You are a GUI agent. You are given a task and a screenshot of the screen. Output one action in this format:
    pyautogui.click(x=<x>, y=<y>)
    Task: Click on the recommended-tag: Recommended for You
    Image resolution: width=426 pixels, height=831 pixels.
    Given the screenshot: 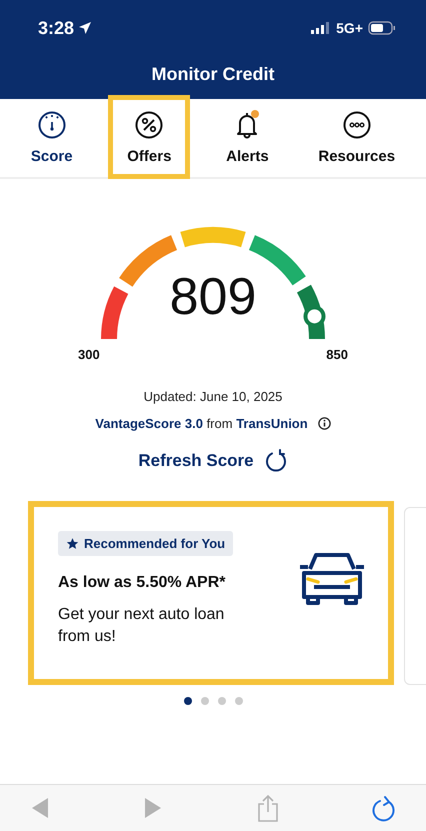 What is the action you would take?
    pyautogui.click(x=146, y=543)
    